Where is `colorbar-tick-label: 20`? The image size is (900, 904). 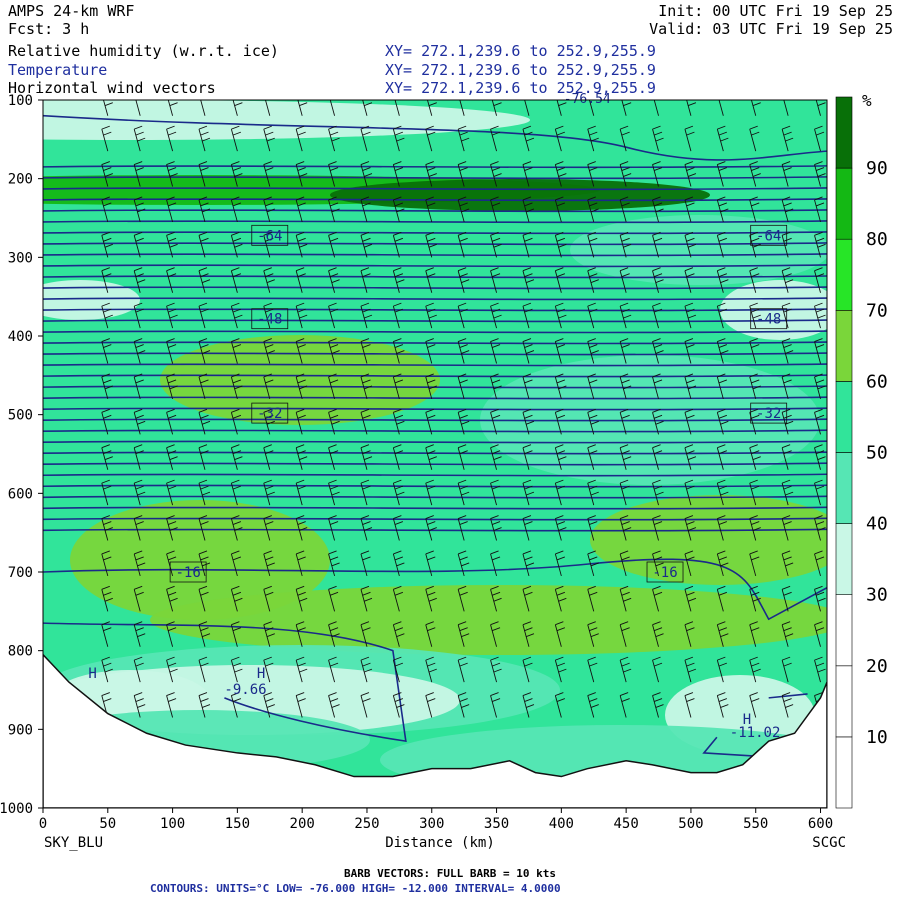
colorbar-tick-label: 20 is located at coordinates (877, 666).